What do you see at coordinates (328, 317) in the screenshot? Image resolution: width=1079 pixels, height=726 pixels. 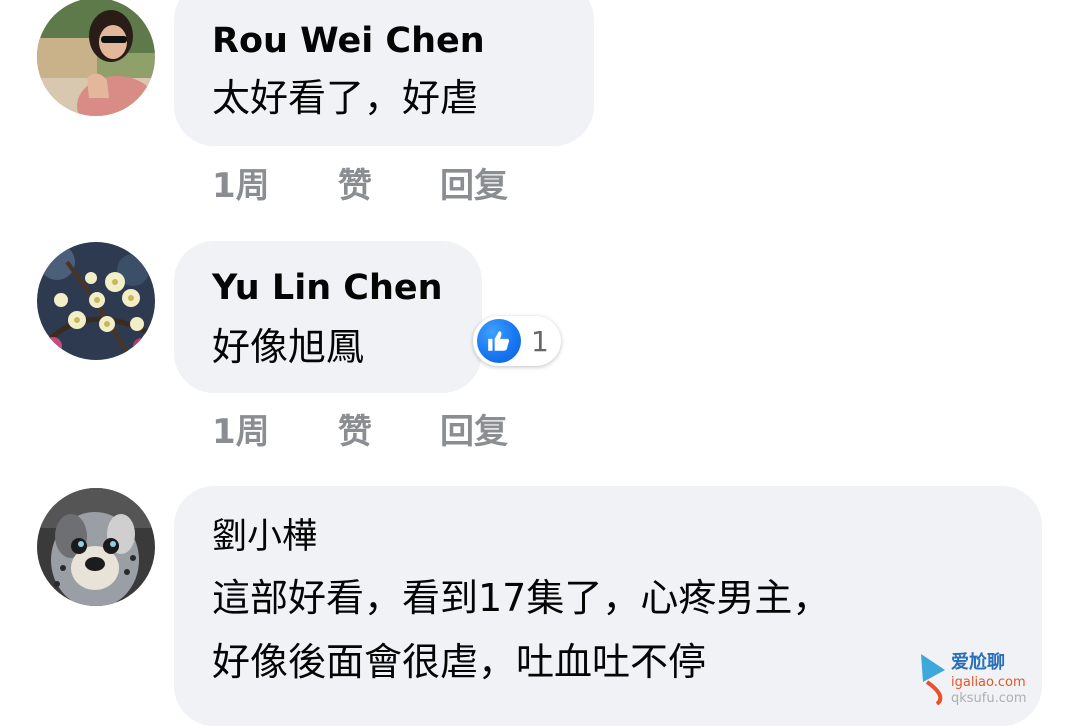 I see `comment-bubble: Yu Lin Chen 好像旭鳳` at bounding box center [328, 317].